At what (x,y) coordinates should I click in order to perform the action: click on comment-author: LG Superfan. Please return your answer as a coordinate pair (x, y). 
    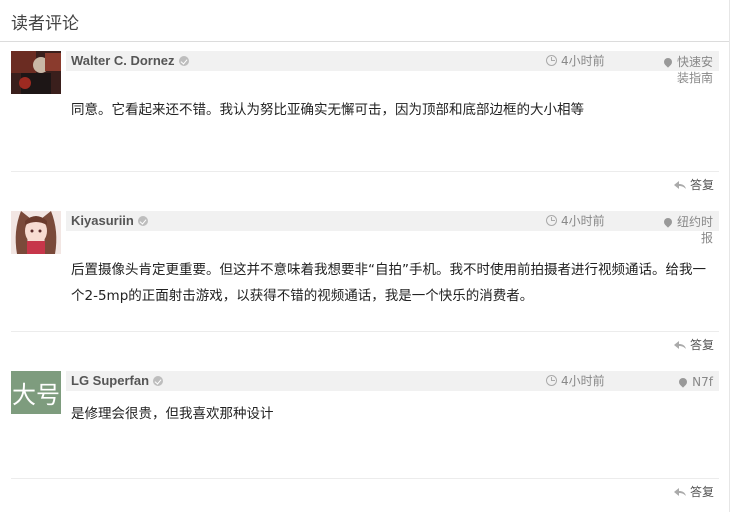
    Looking at the image, I should click on (117, 381).